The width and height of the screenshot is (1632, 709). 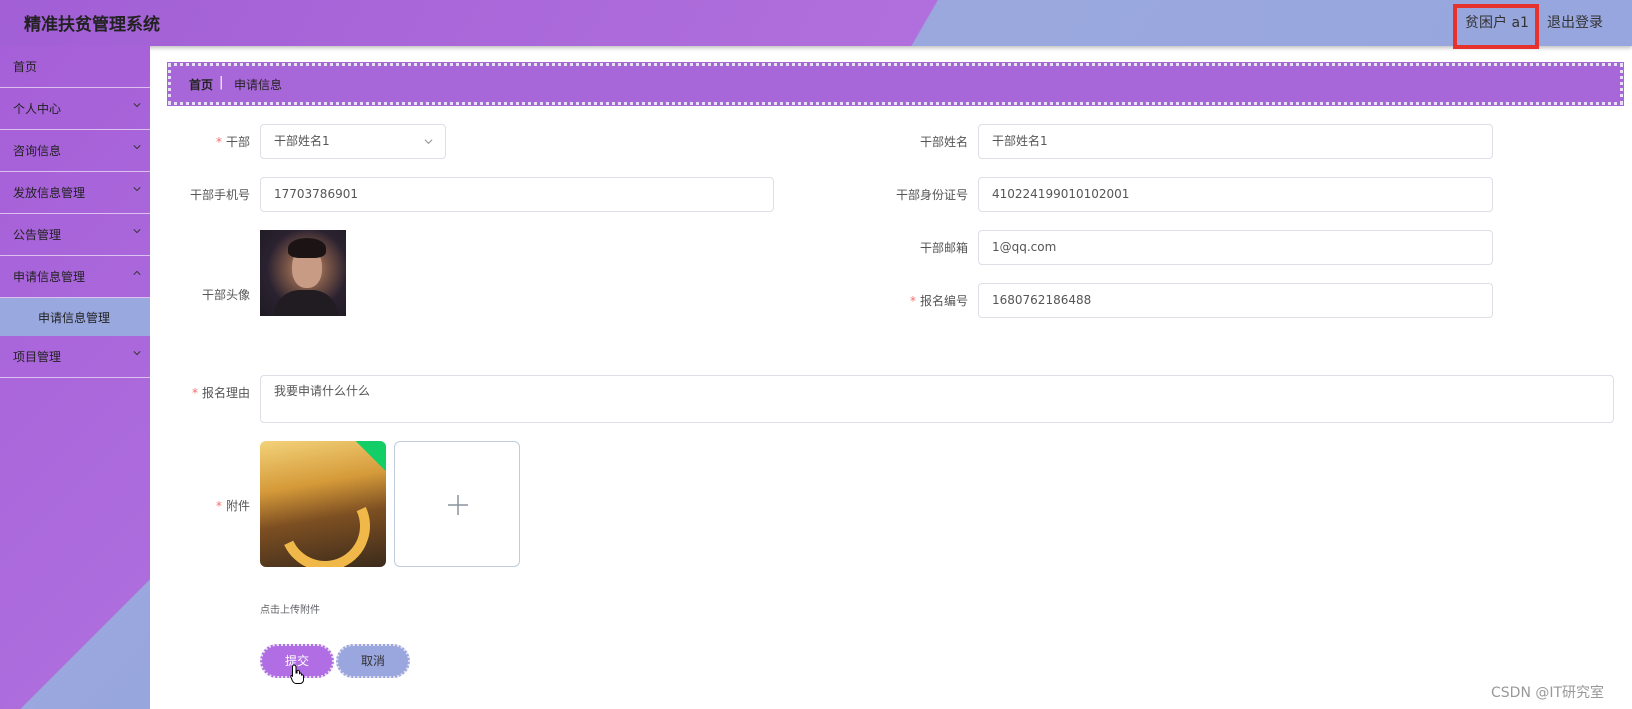 What do you see at coordinates (37, 109) in the screenshot?
I see `sidebar-item-label: 个人中心` at bounding box center [37, 109].